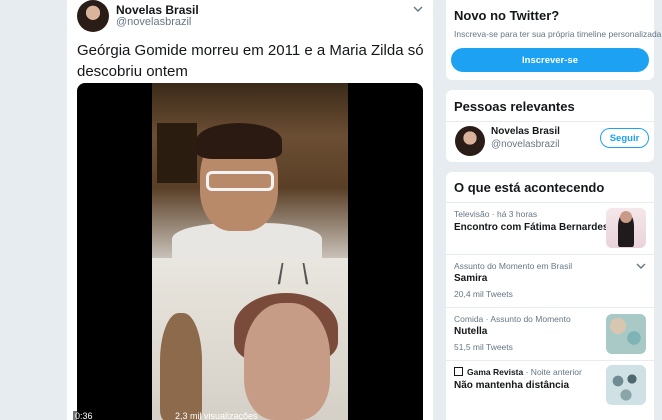 This screenshot has height=420, width=662. What do you see at coordinates (216, 415) in the screenshot?
I see `video-views: 2,3 mil visualizações` at bounding box center [216, 415].